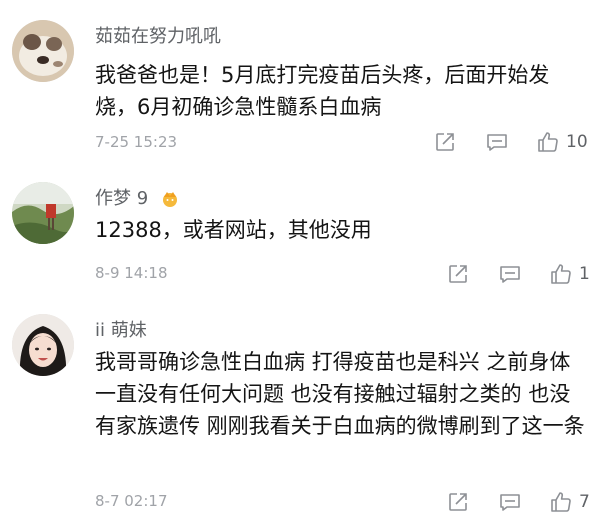  Describe the element at coordinates (233, 230) in the screenshot. I see `comment-text: 12388，或者网站，其他没用` at that location.